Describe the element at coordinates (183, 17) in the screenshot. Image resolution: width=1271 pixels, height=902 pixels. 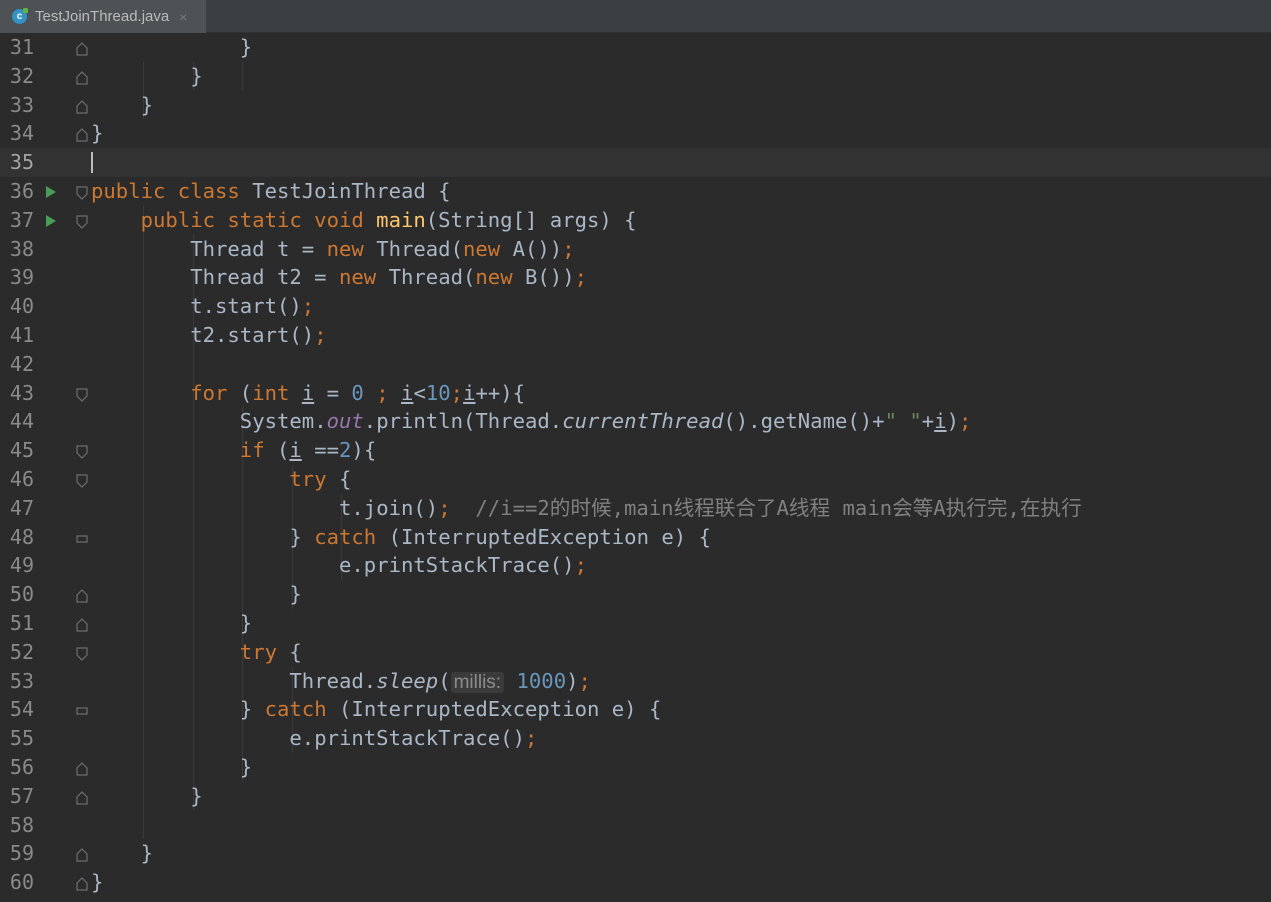
I see `close-icon: ×` at that location.